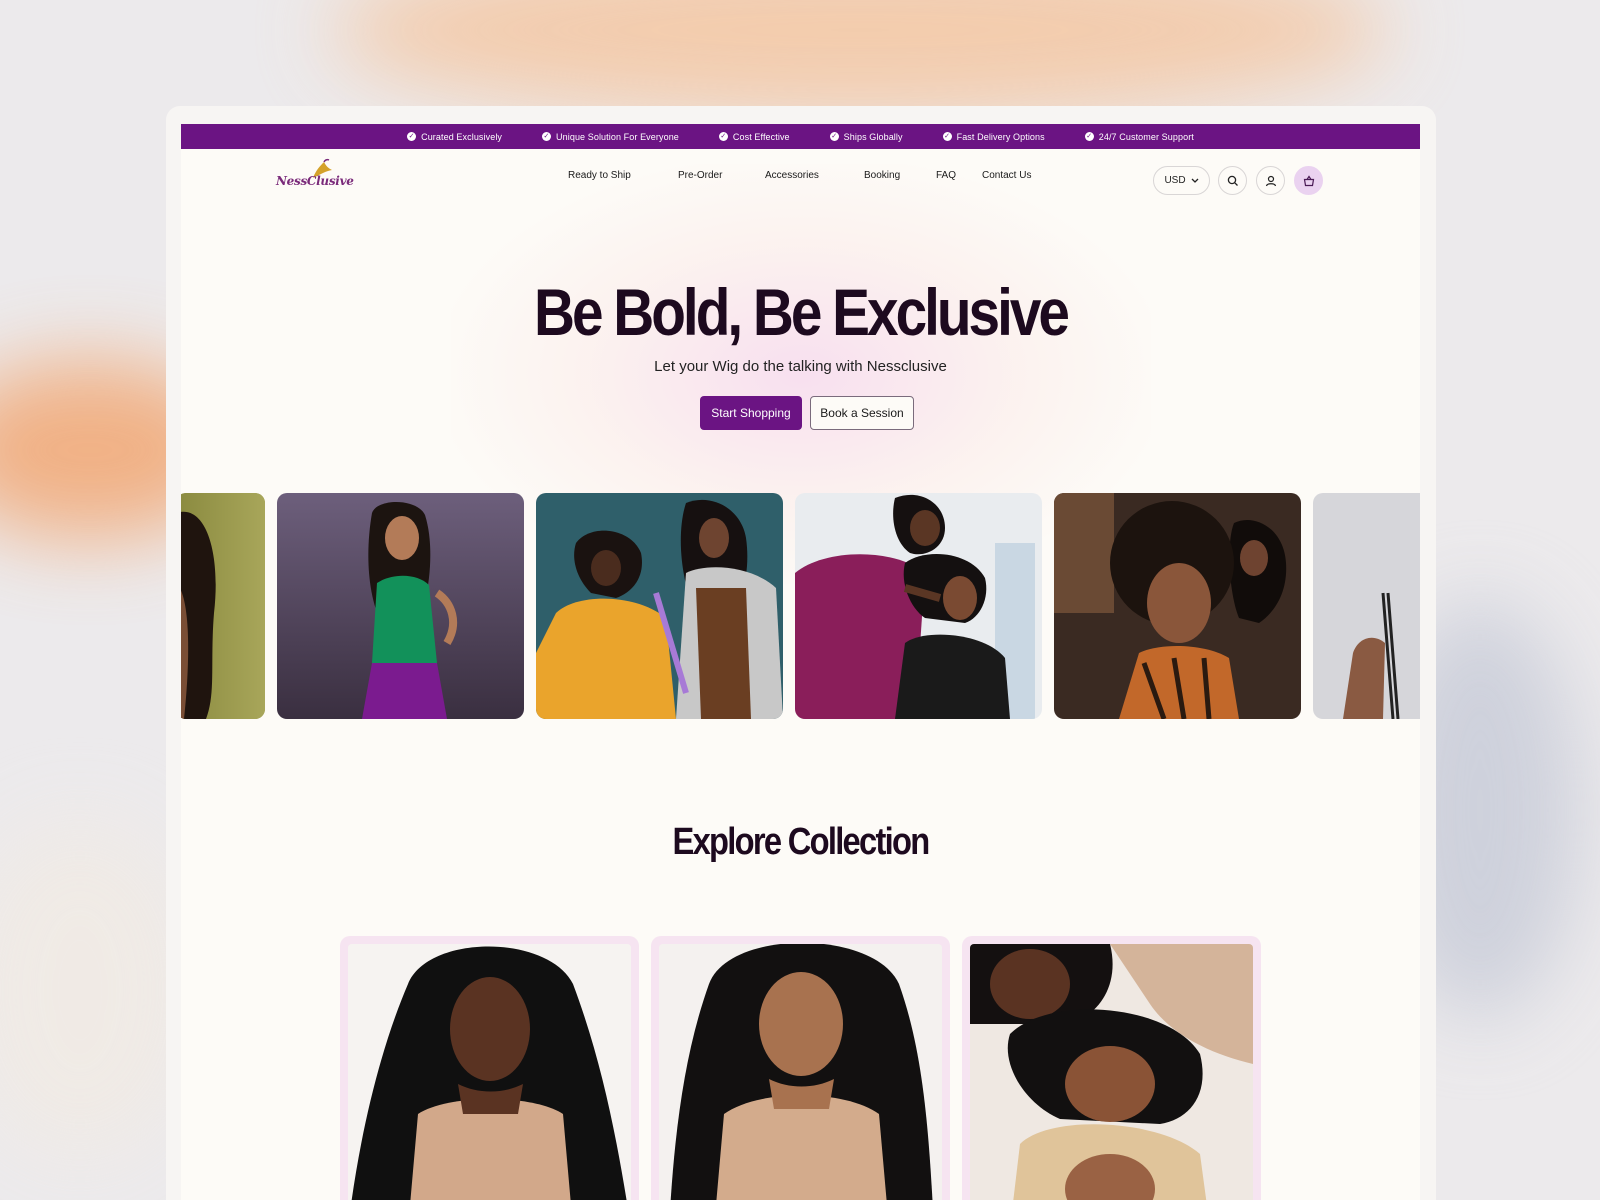 This screenshot has height=1200, width=1600. What do you see at coordinates (489, 1072) in the screenshot?
I see `photo-woman-curly-wig` at bounding box center [489, 1072].